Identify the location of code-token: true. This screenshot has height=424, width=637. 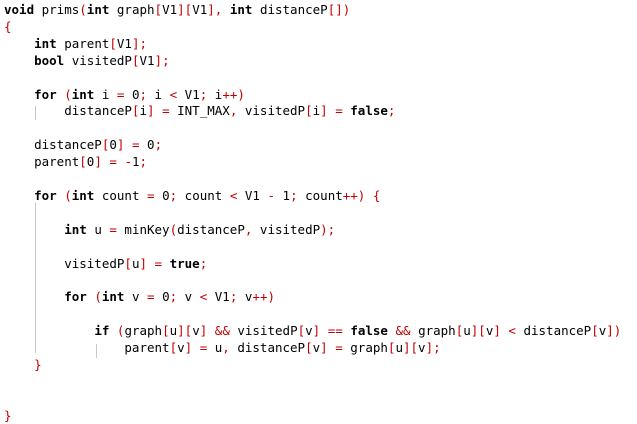
(184, 263).